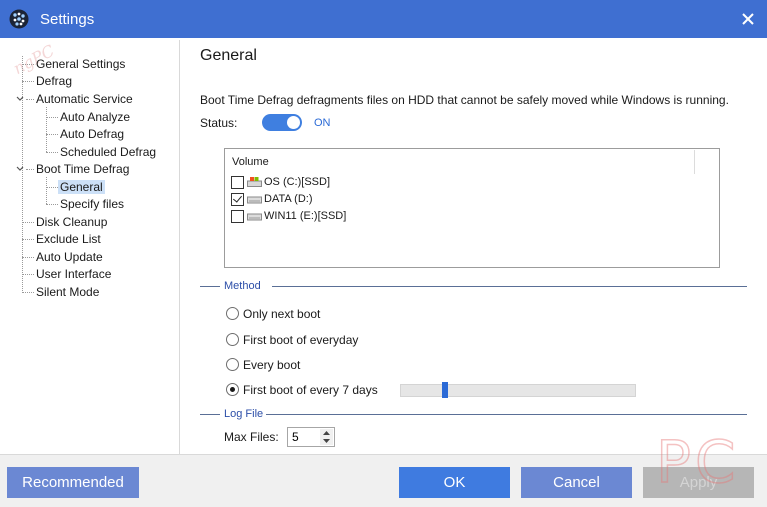 The height and width of the screenshot is (507, 767). I want to click on tree-item-exclude-list: Exclude List, so click(68, 239).